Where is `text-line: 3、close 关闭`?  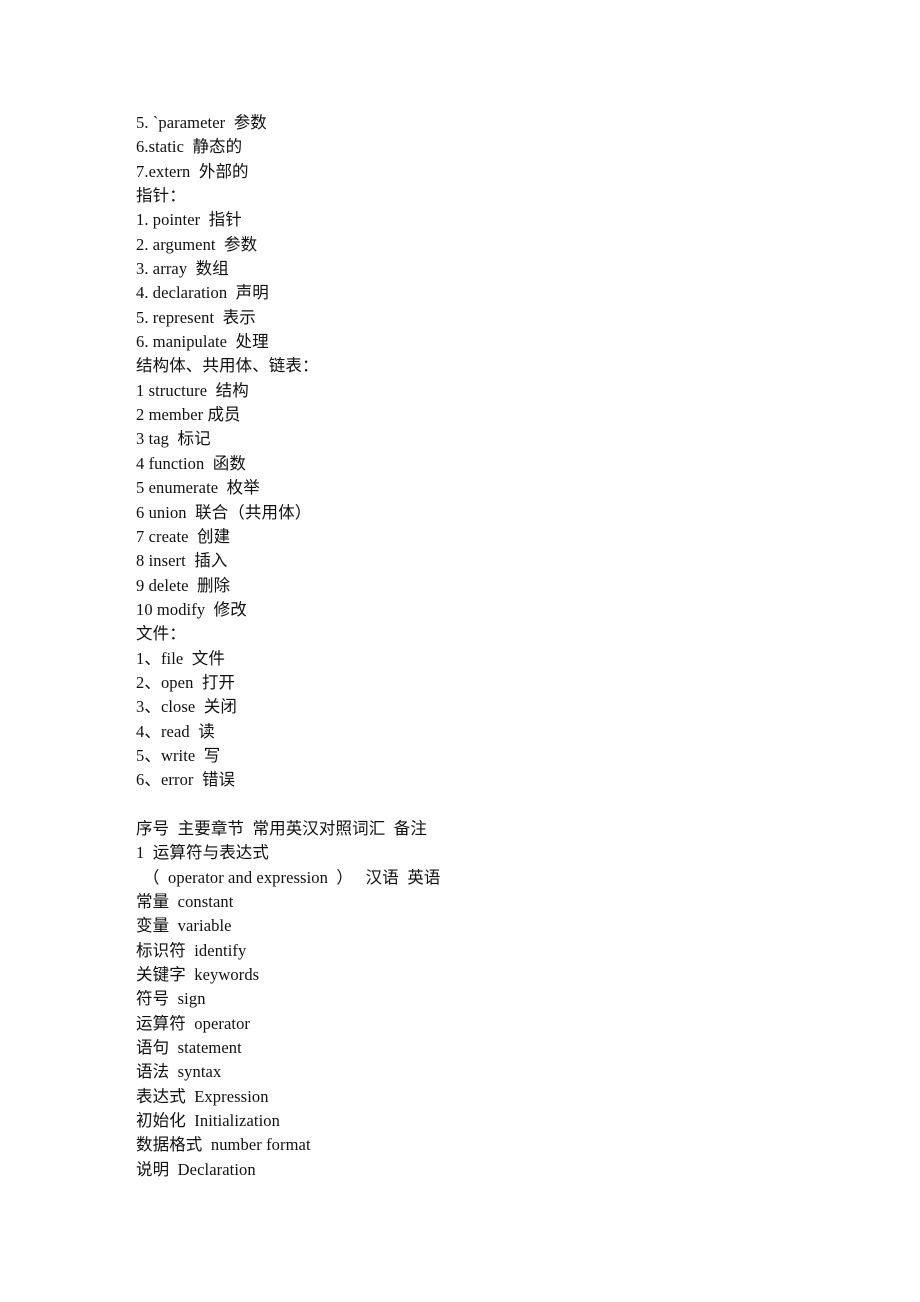
text-line: 3、close 关闭 is located at coordinates (187, 707).